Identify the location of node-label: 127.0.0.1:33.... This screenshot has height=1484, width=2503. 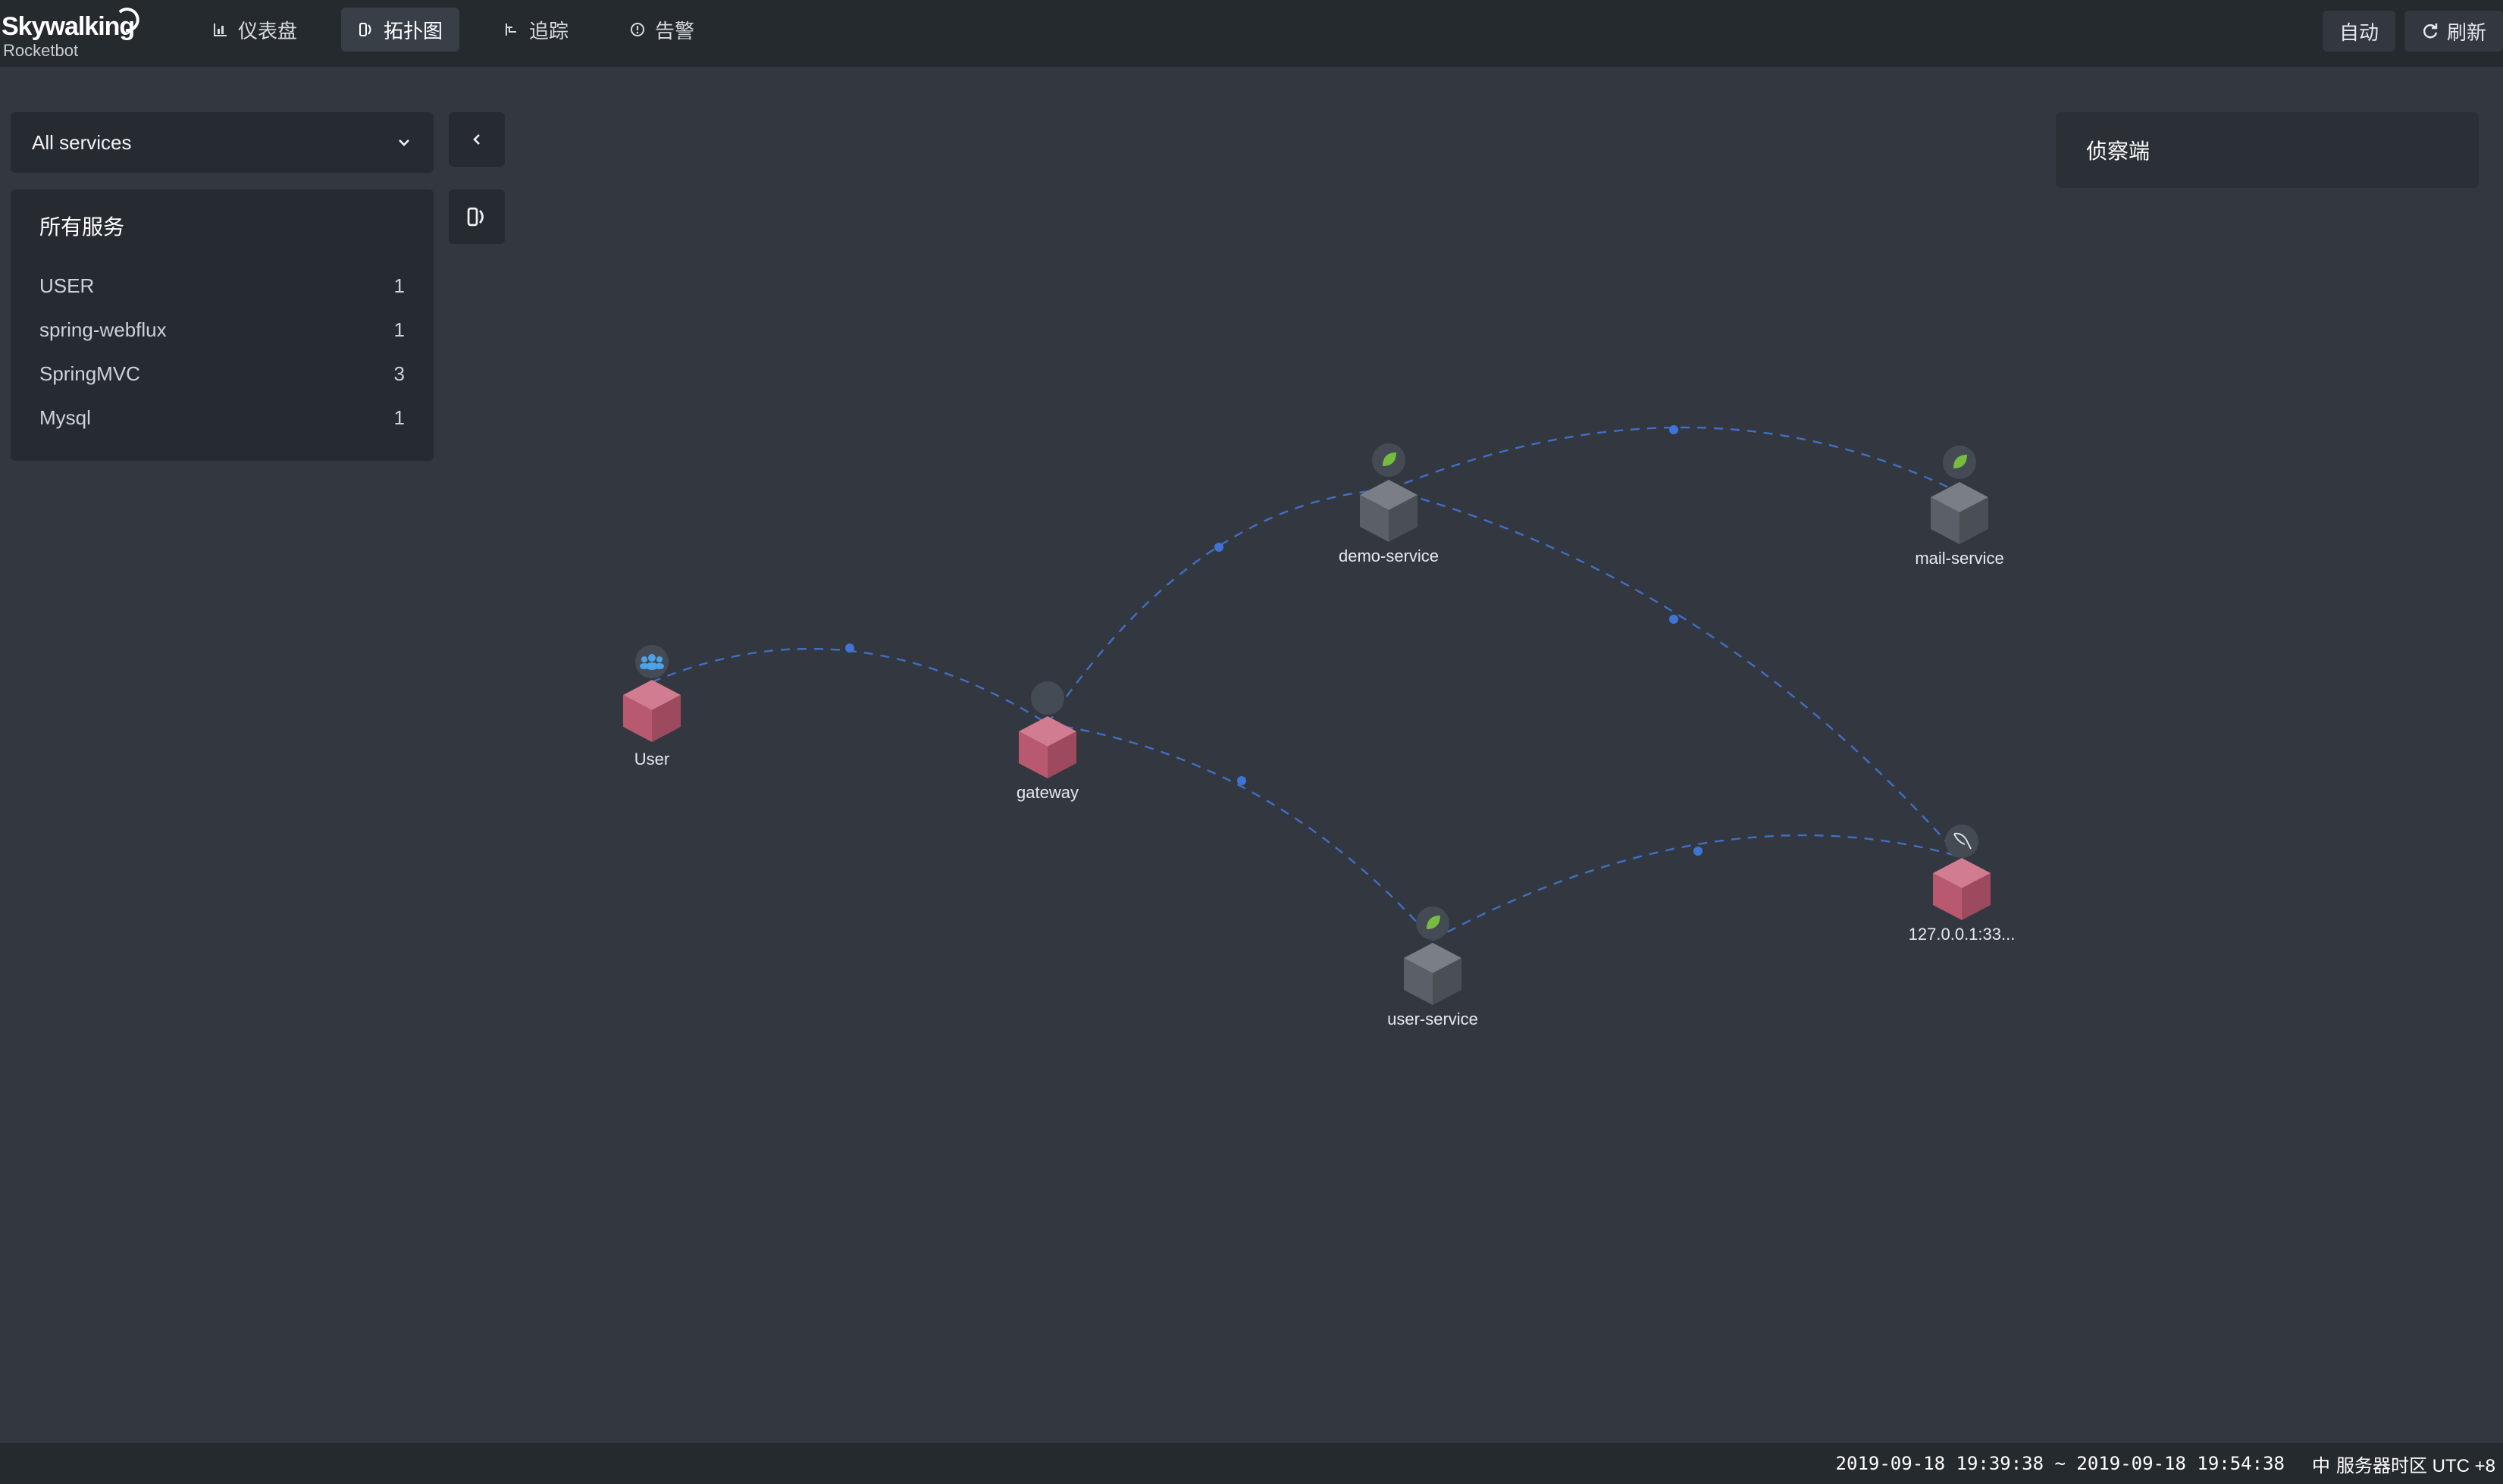
(1962, 935).